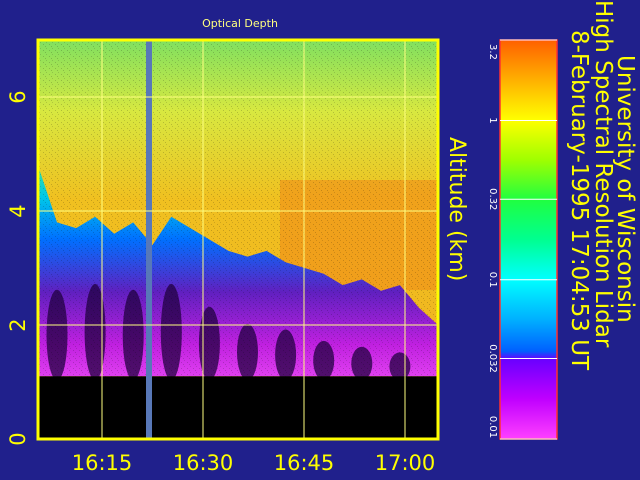  I want to click on colorbar-tick-label: 0.1, so click(492, 280).